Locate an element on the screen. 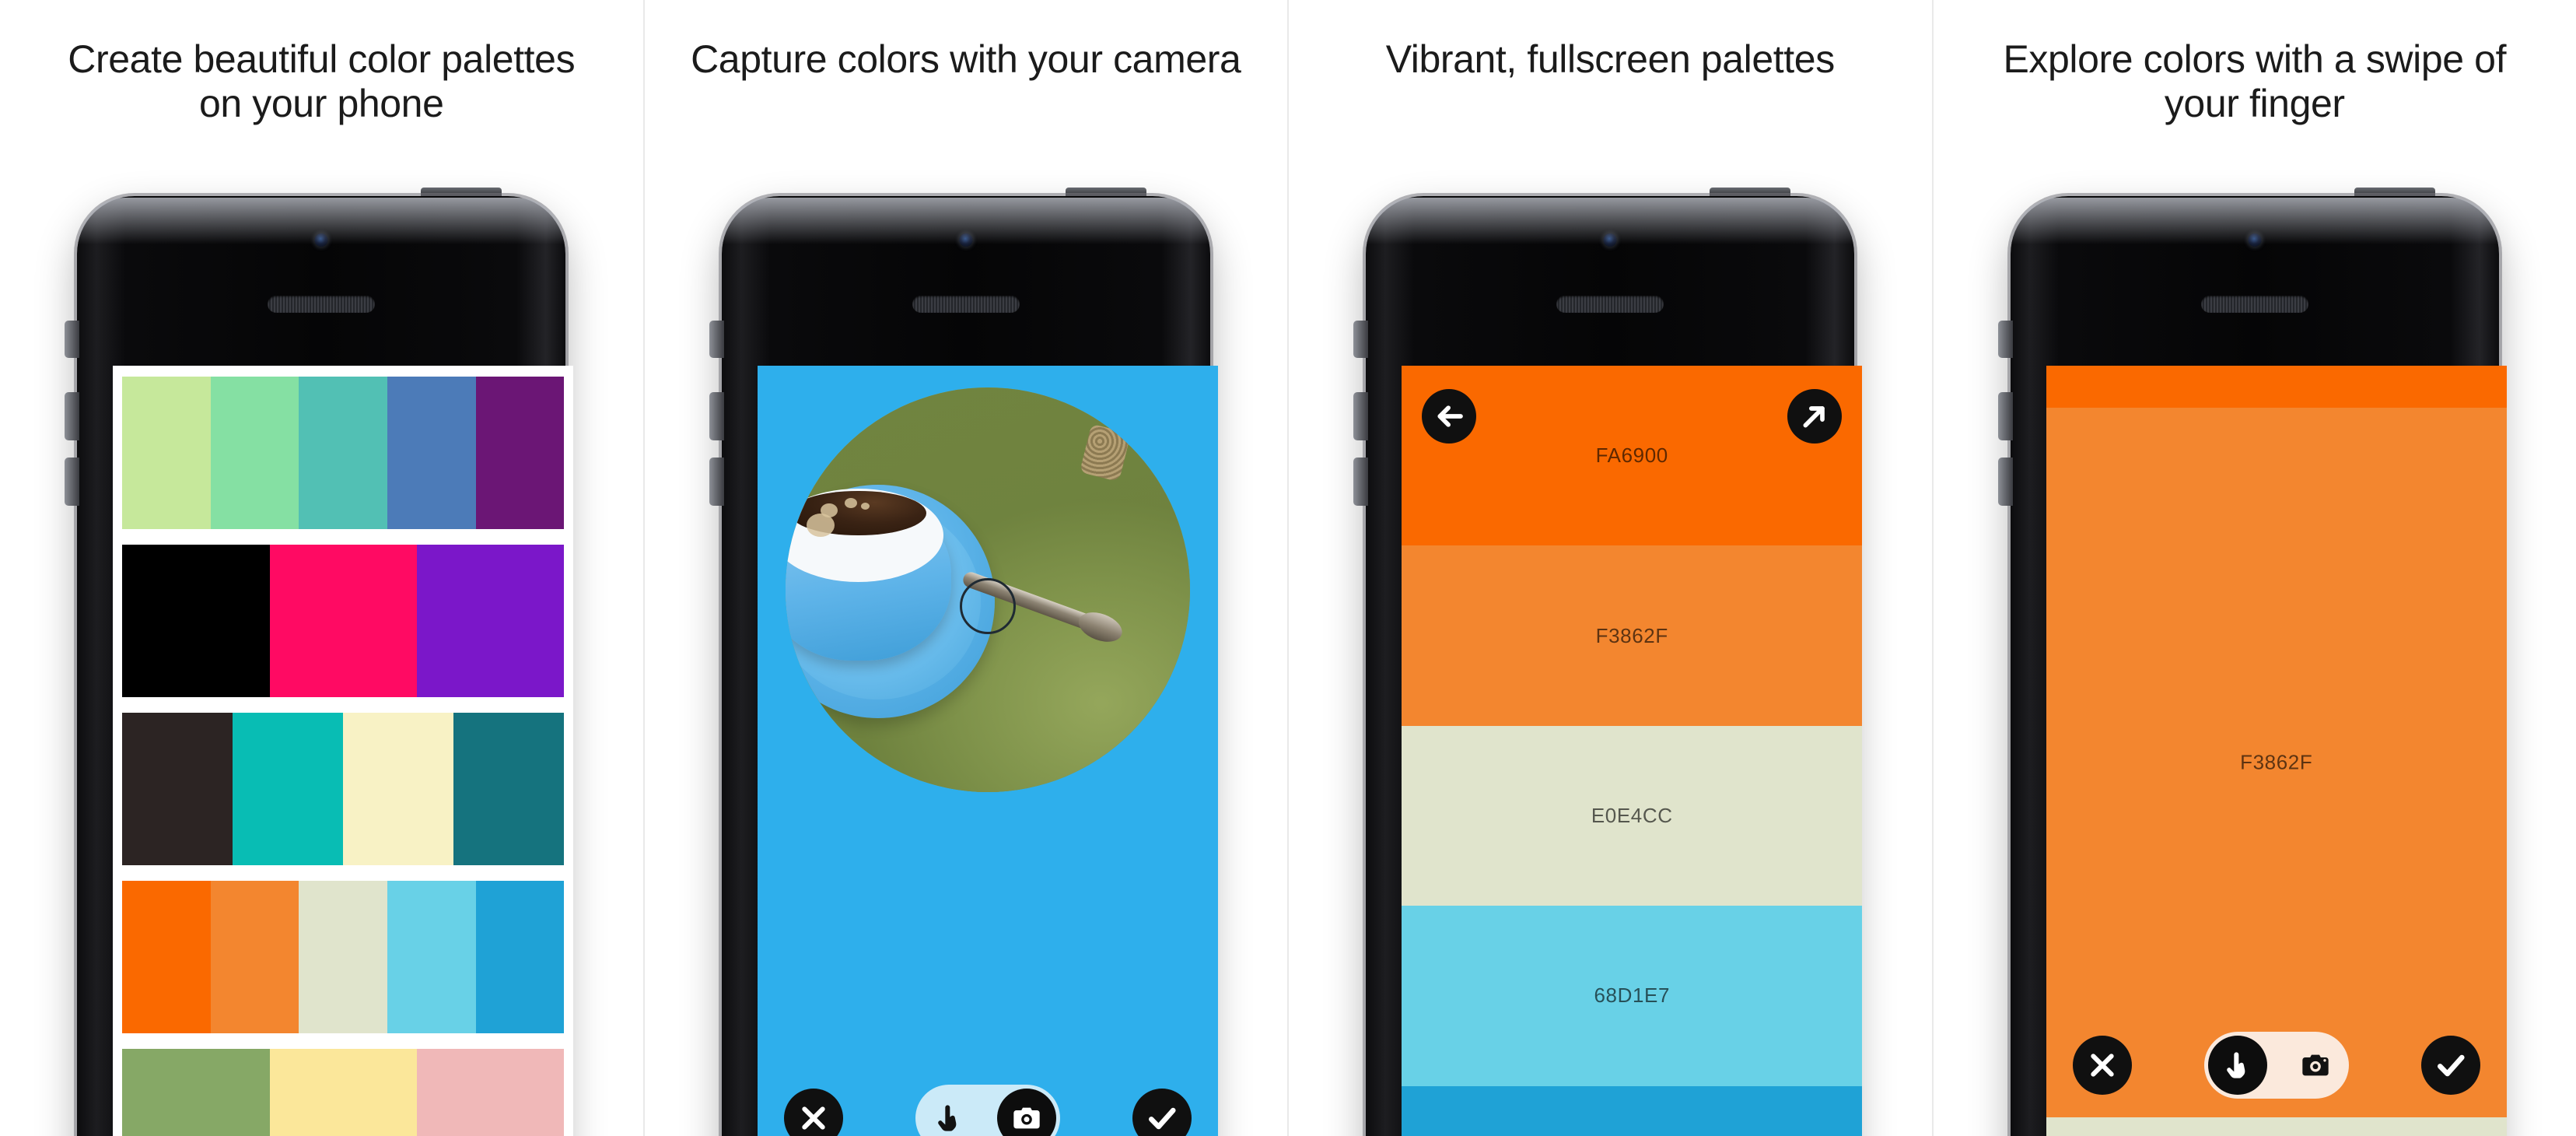  color-hex-label: E0E4CC is located at coordinates (1632, 815).